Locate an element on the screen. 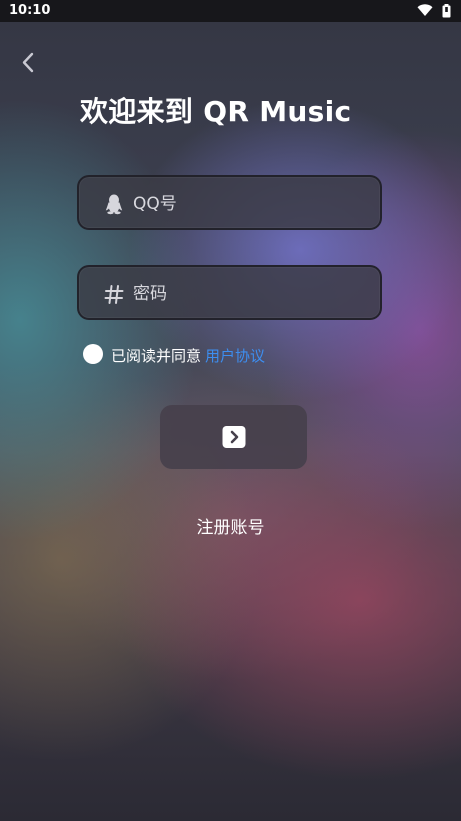 The width and height of the screenshot is (461, 821). chevron-left-icon is located at coordinates (28, 62).